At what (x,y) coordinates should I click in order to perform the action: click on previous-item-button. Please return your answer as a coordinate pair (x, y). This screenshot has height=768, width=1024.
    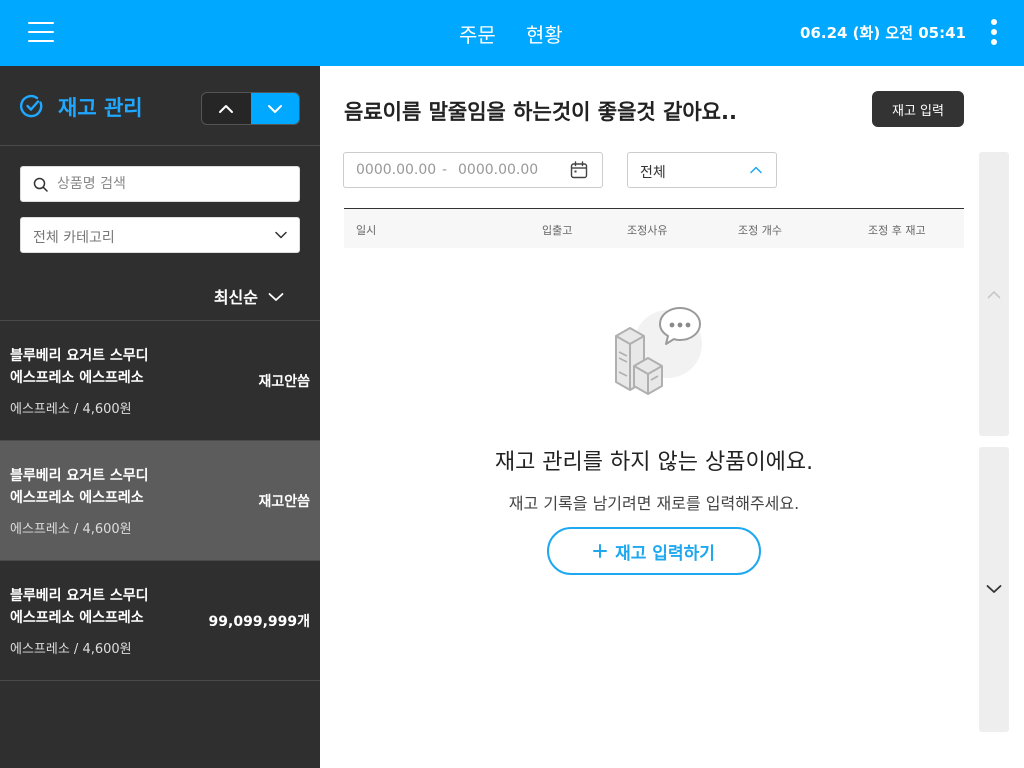
    Looking at the image, I should click on (226, 108).